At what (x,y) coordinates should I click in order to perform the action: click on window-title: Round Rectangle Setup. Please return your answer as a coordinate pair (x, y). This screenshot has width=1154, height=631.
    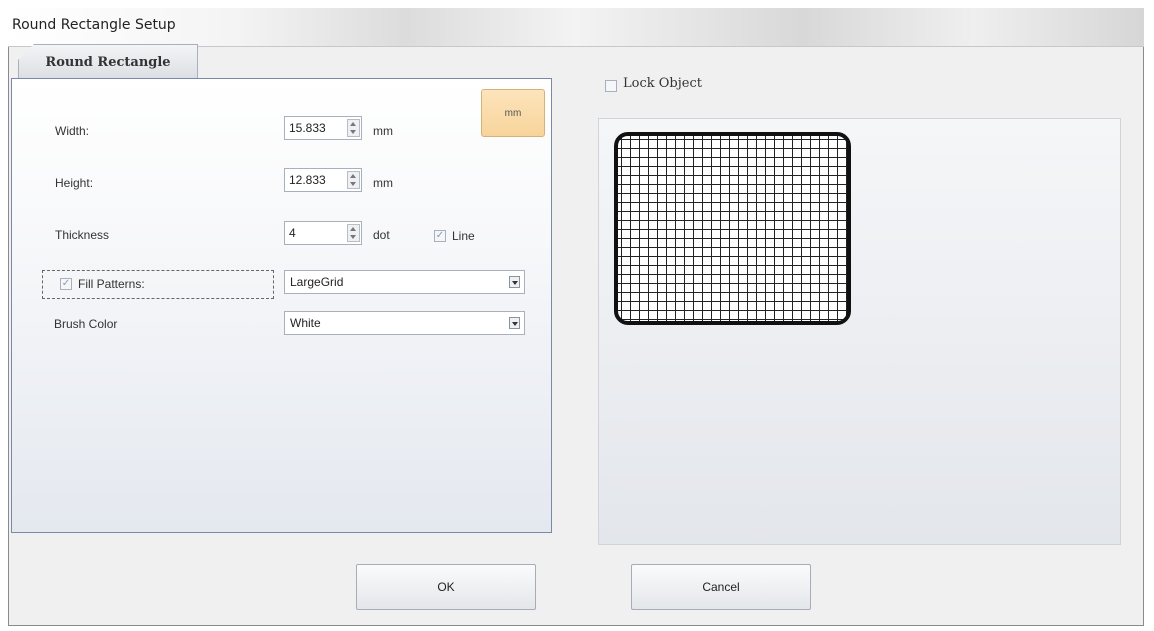
    Looking at the image, I should click on (94, 25).